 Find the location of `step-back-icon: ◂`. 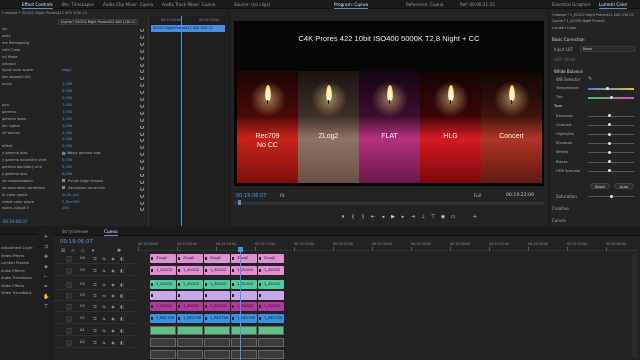

step-back-icon: ◂ is located at coordinates (383, 217).